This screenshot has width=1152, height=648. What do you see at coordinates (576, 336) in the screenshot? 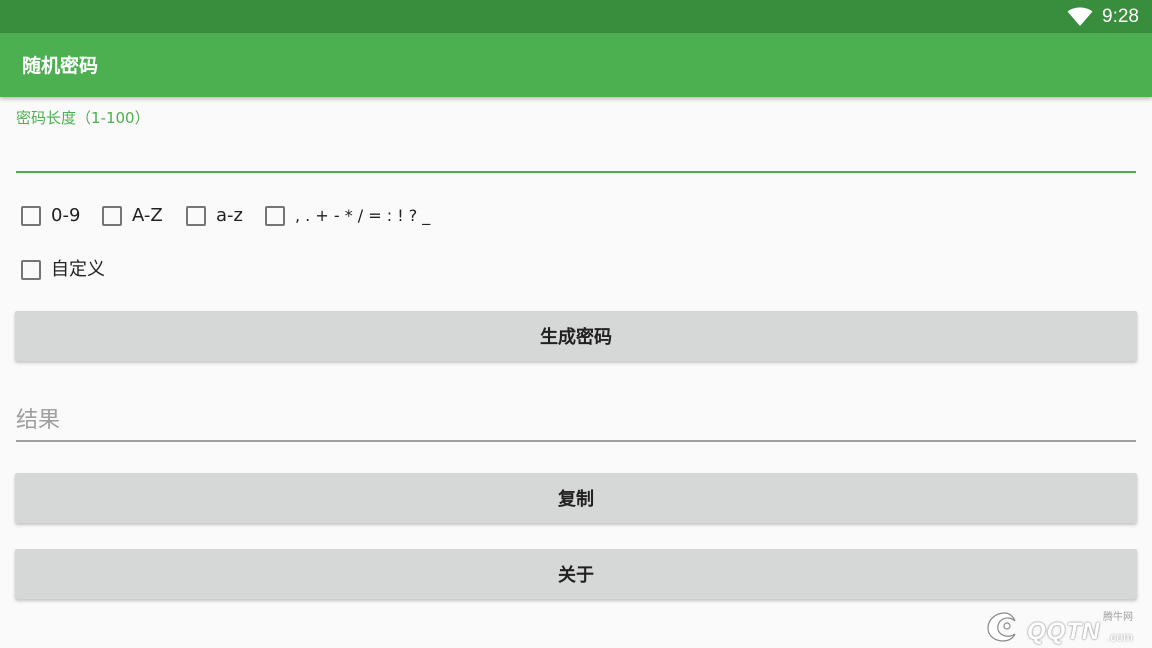
I see `generate-password-button: 生成密码` at bounding box center [576, 336].